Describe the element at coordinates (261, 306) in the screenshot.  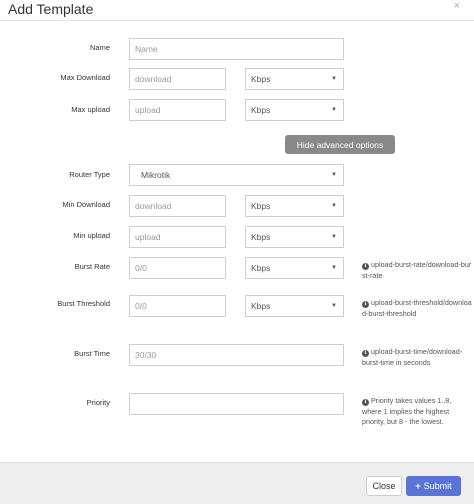
I see `burst-threshold-unit-value: Kbps` at that location.